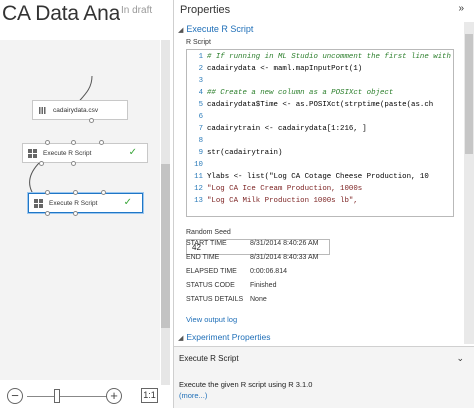 The image size is (474, 408). What do you see at coordinates (220, 29) in the screenshot?
I see `section-title: Execute R Script` at bounding box center [220, 29].